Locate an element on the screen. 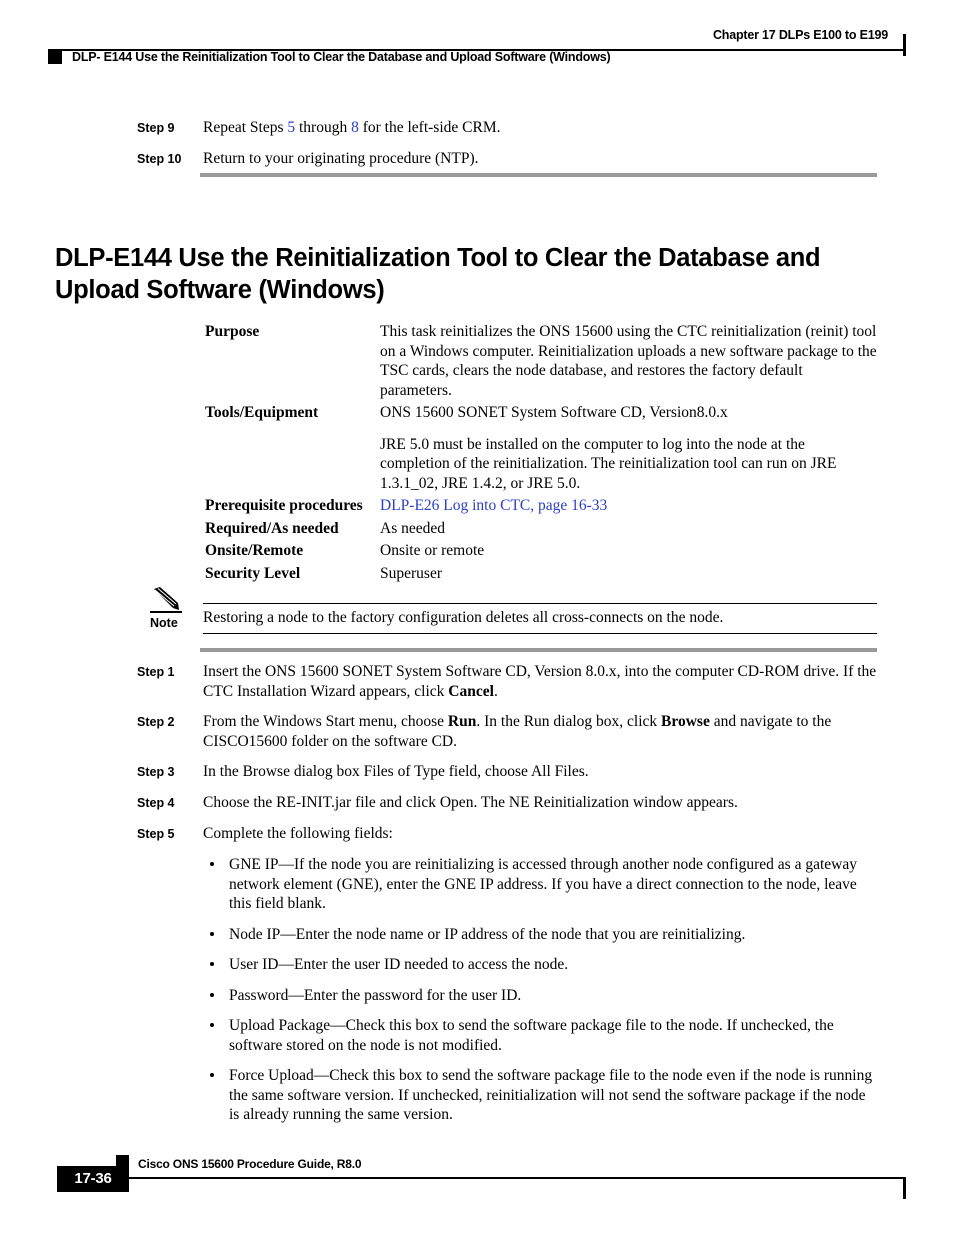 The image size is (954, 1235). chapter-title: Chapter 17 DLPs E100 to E199 is located at coordinates (800, 35).